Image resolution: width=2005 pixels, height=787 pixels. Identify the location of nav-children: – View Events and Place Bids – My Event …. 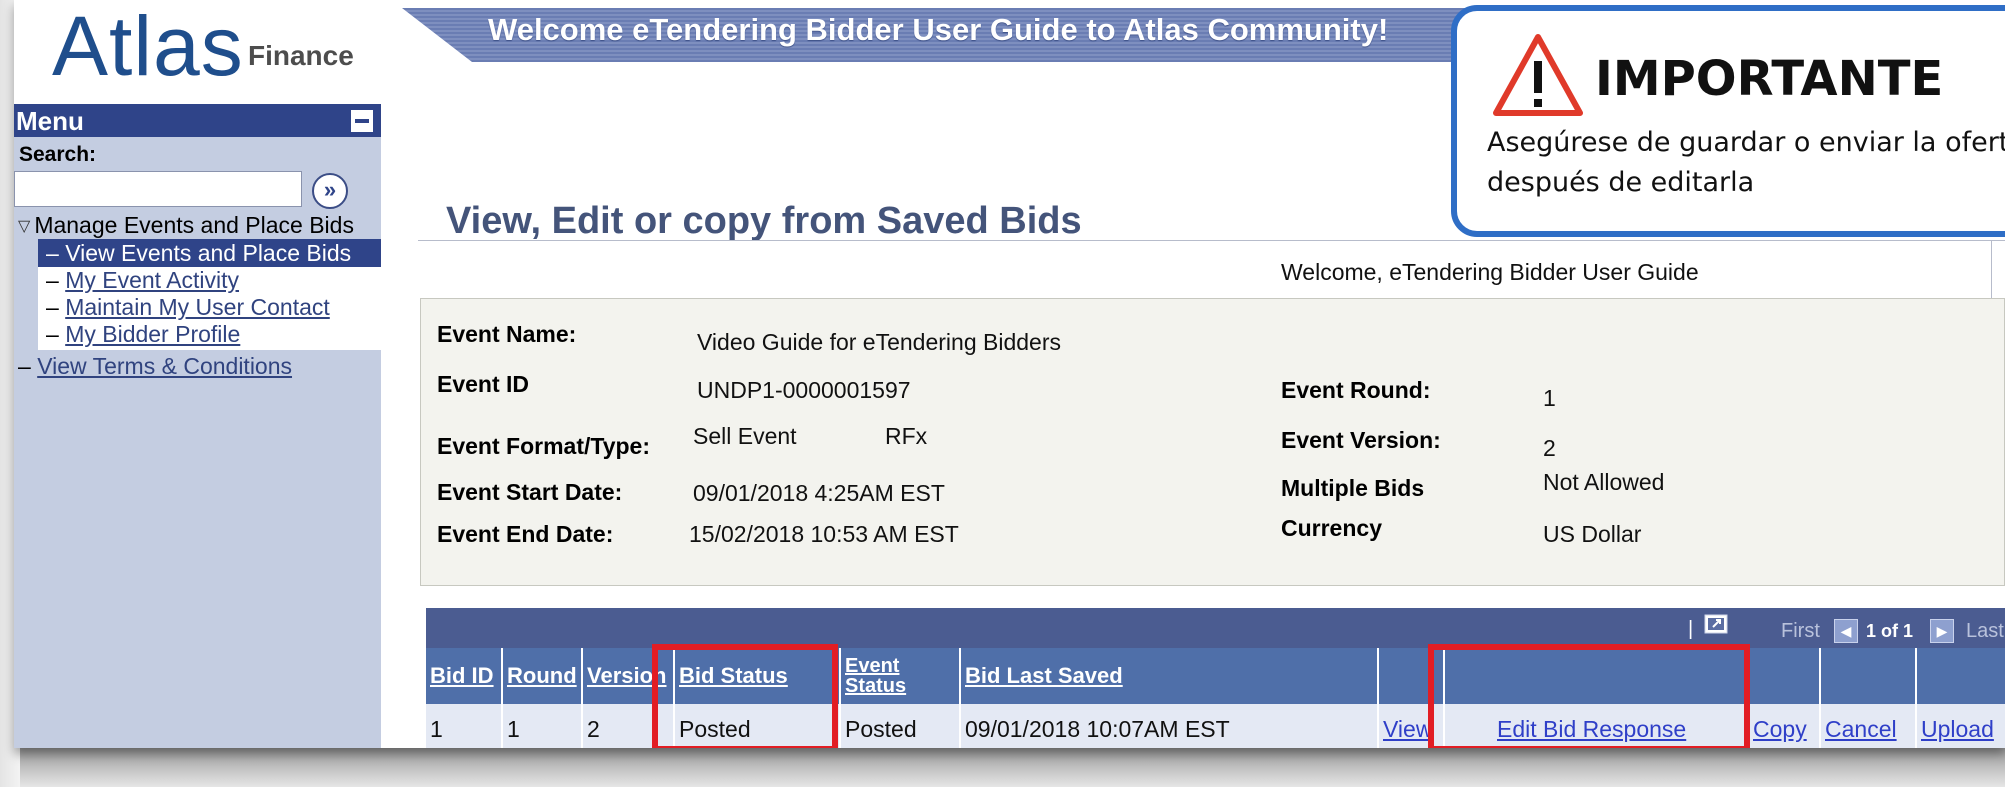
(209, 294).